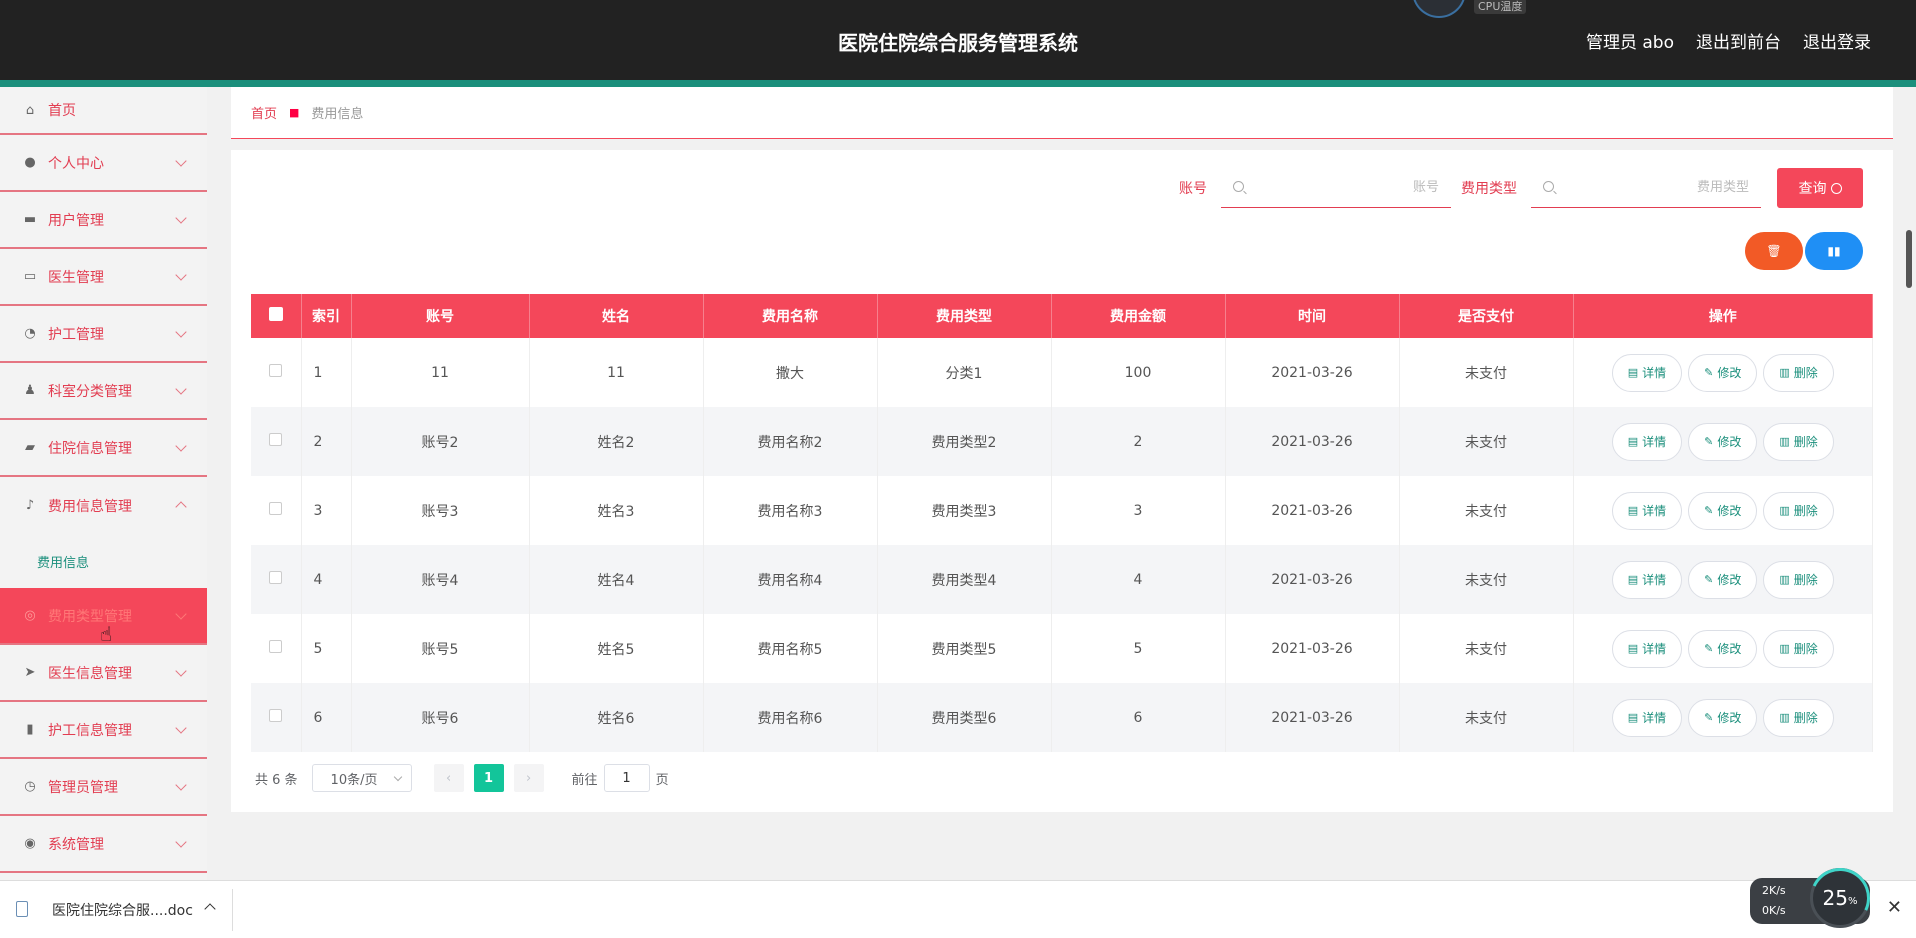  Describe the element at coordinates (103, 844) in the screenshot. I see `sidebar-item-system: ◉ 系统管理` at that location.